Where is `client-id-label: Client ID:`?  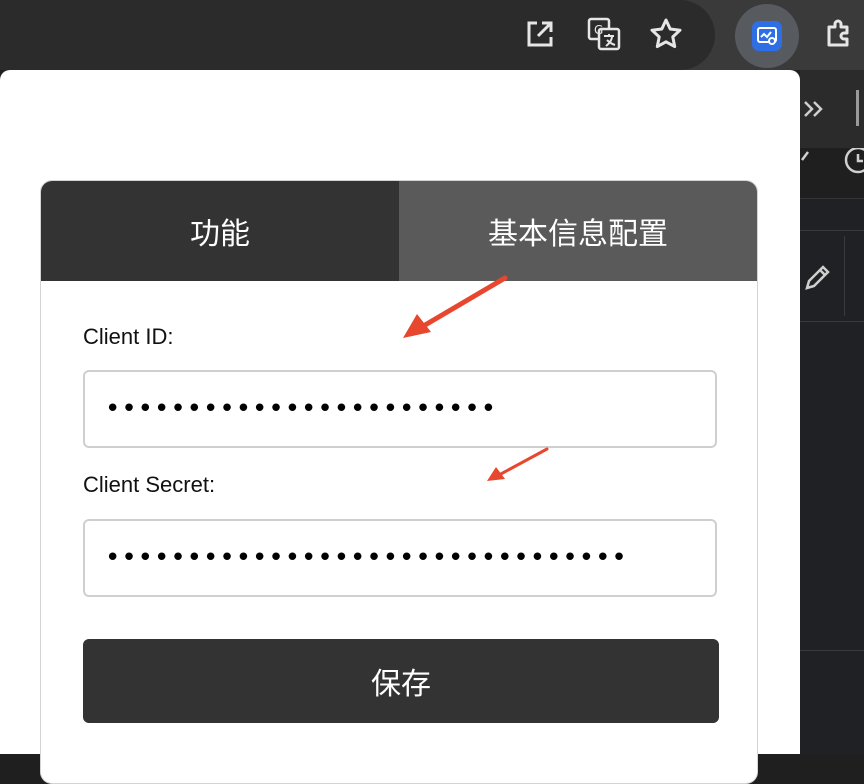
client-id-label: Client ID: is located at coordinates (128, 336).